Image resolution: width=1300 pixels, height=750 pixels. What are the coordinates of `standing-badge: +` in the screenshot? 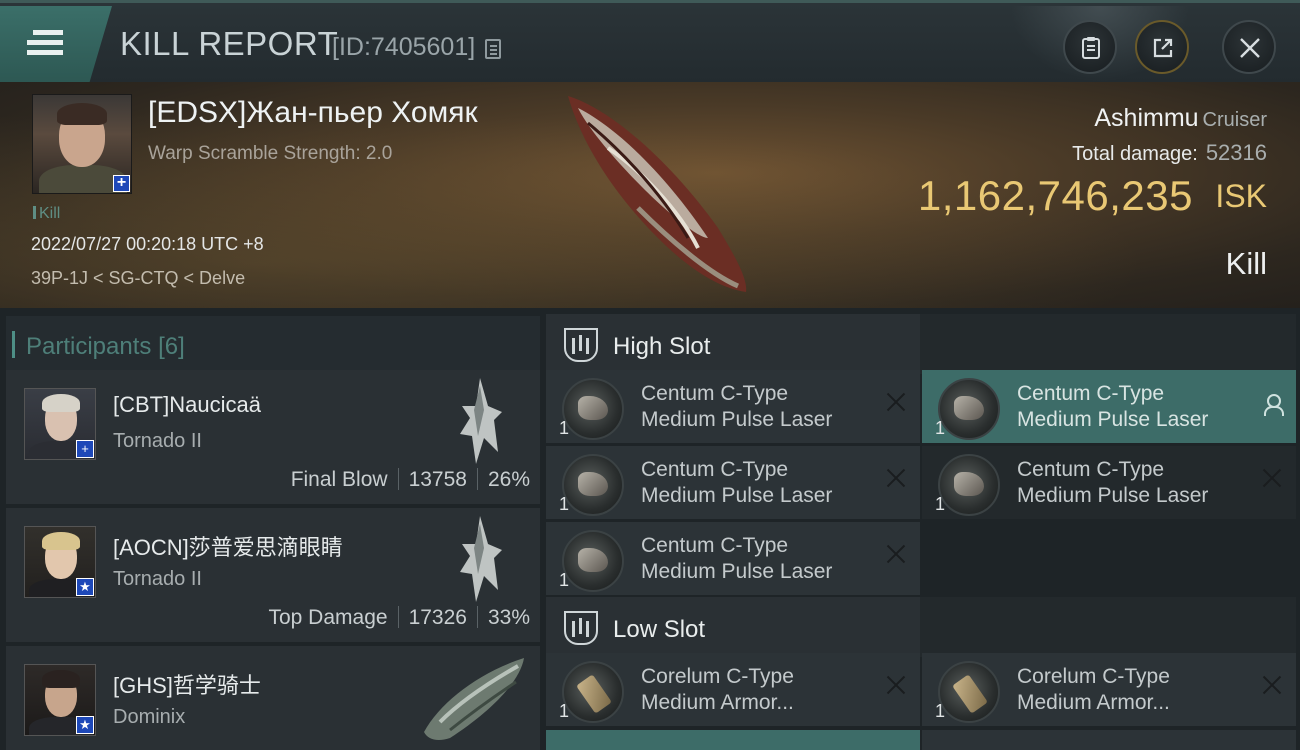 It's located at (85, 449).